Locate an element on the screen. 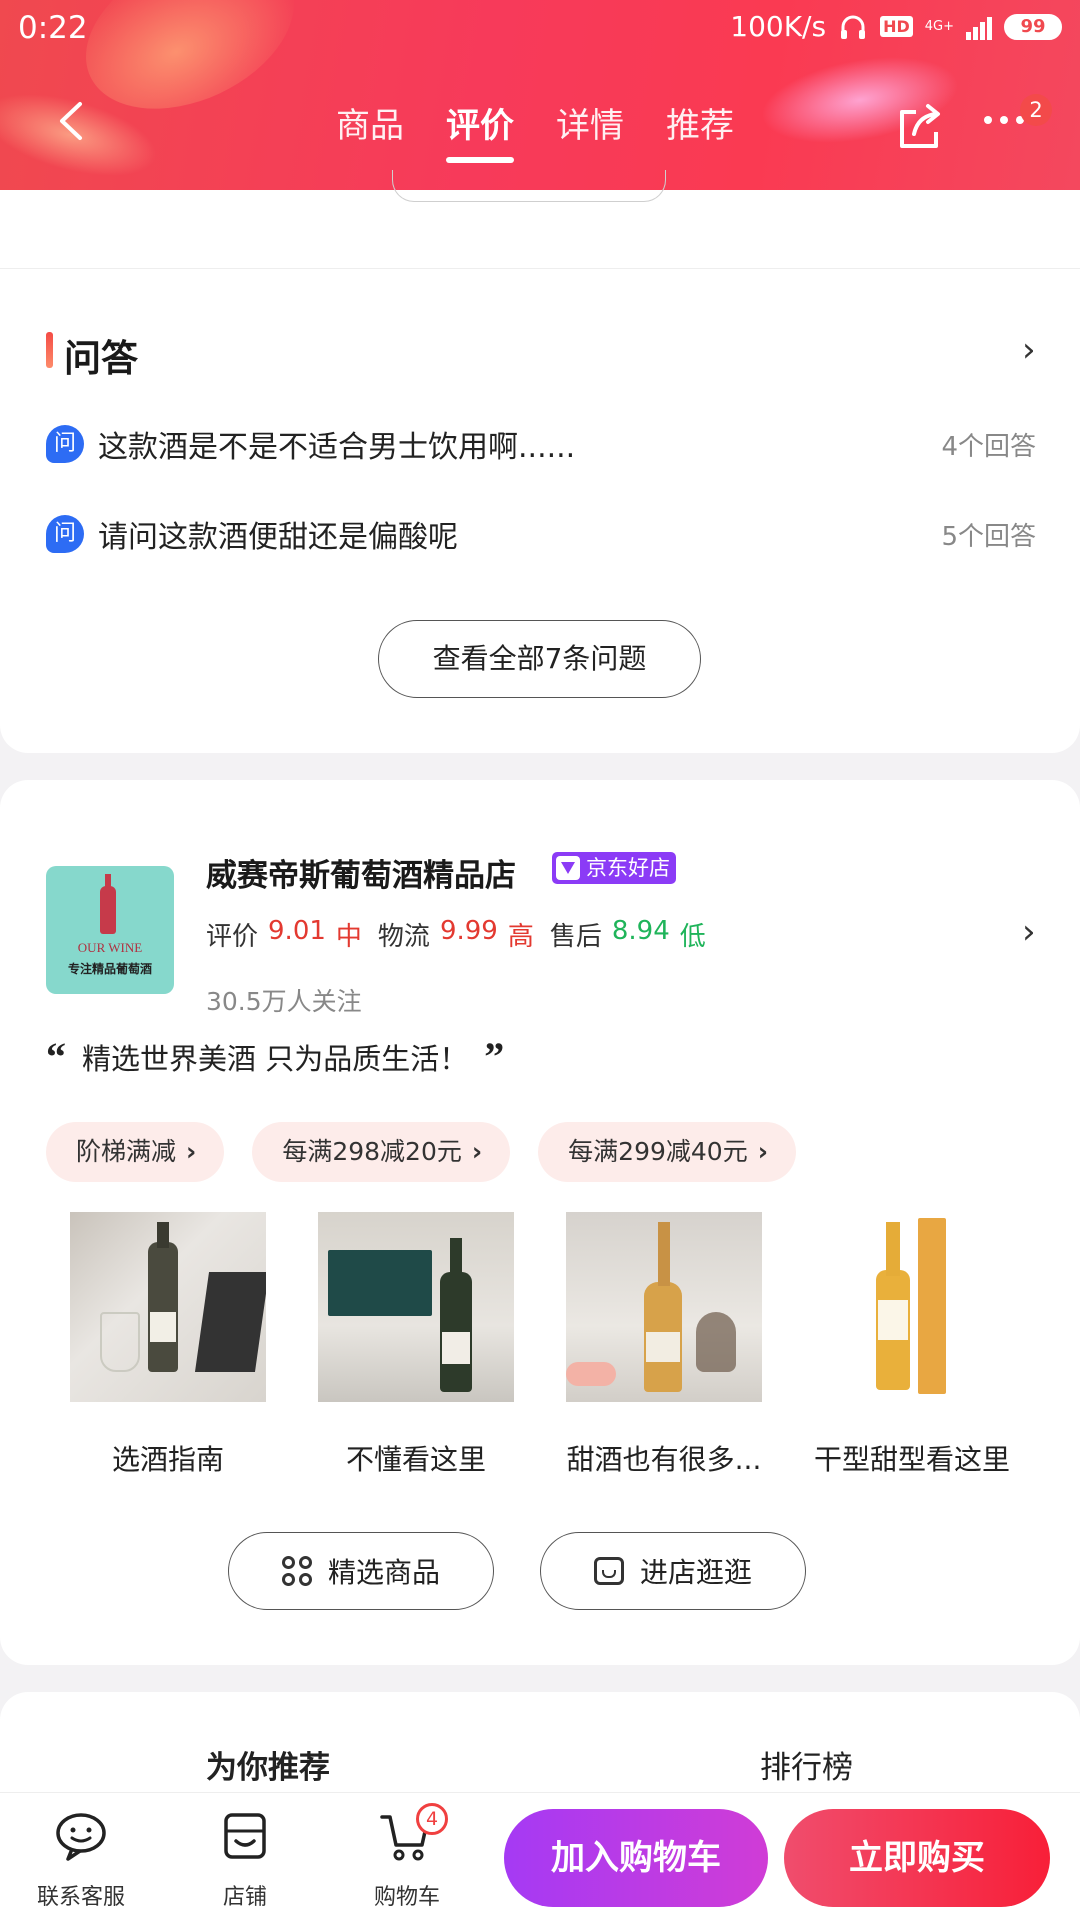 The image size is (1080, 1920). rating-score: 9.01 is located at coordinates (297, 931).